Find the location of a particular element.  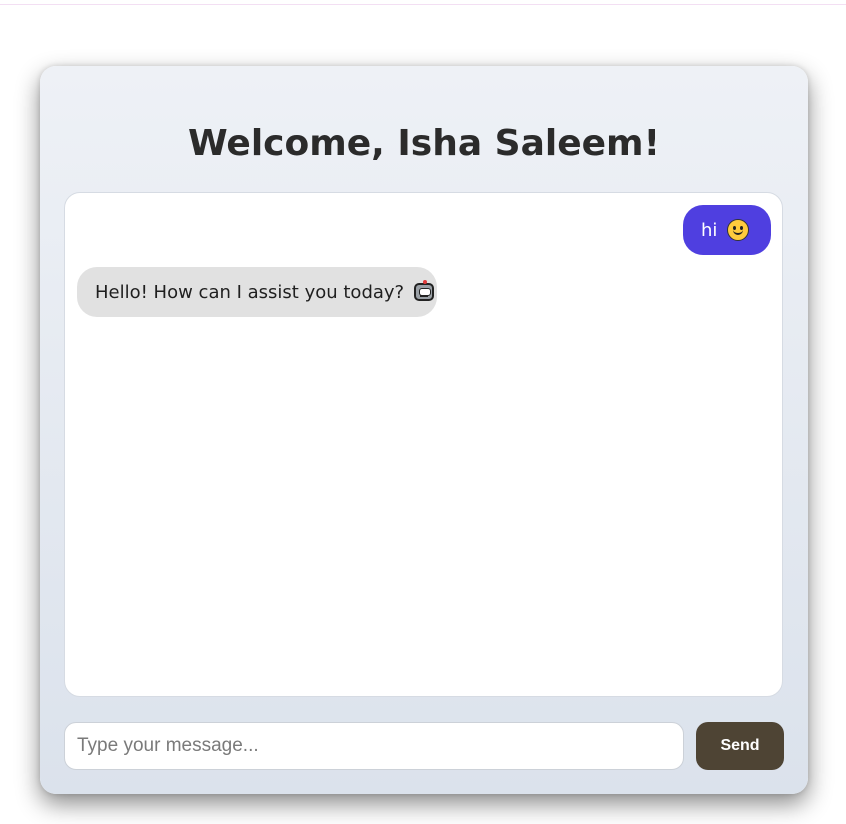

send-button: Send is located at coordinates (740, 746).